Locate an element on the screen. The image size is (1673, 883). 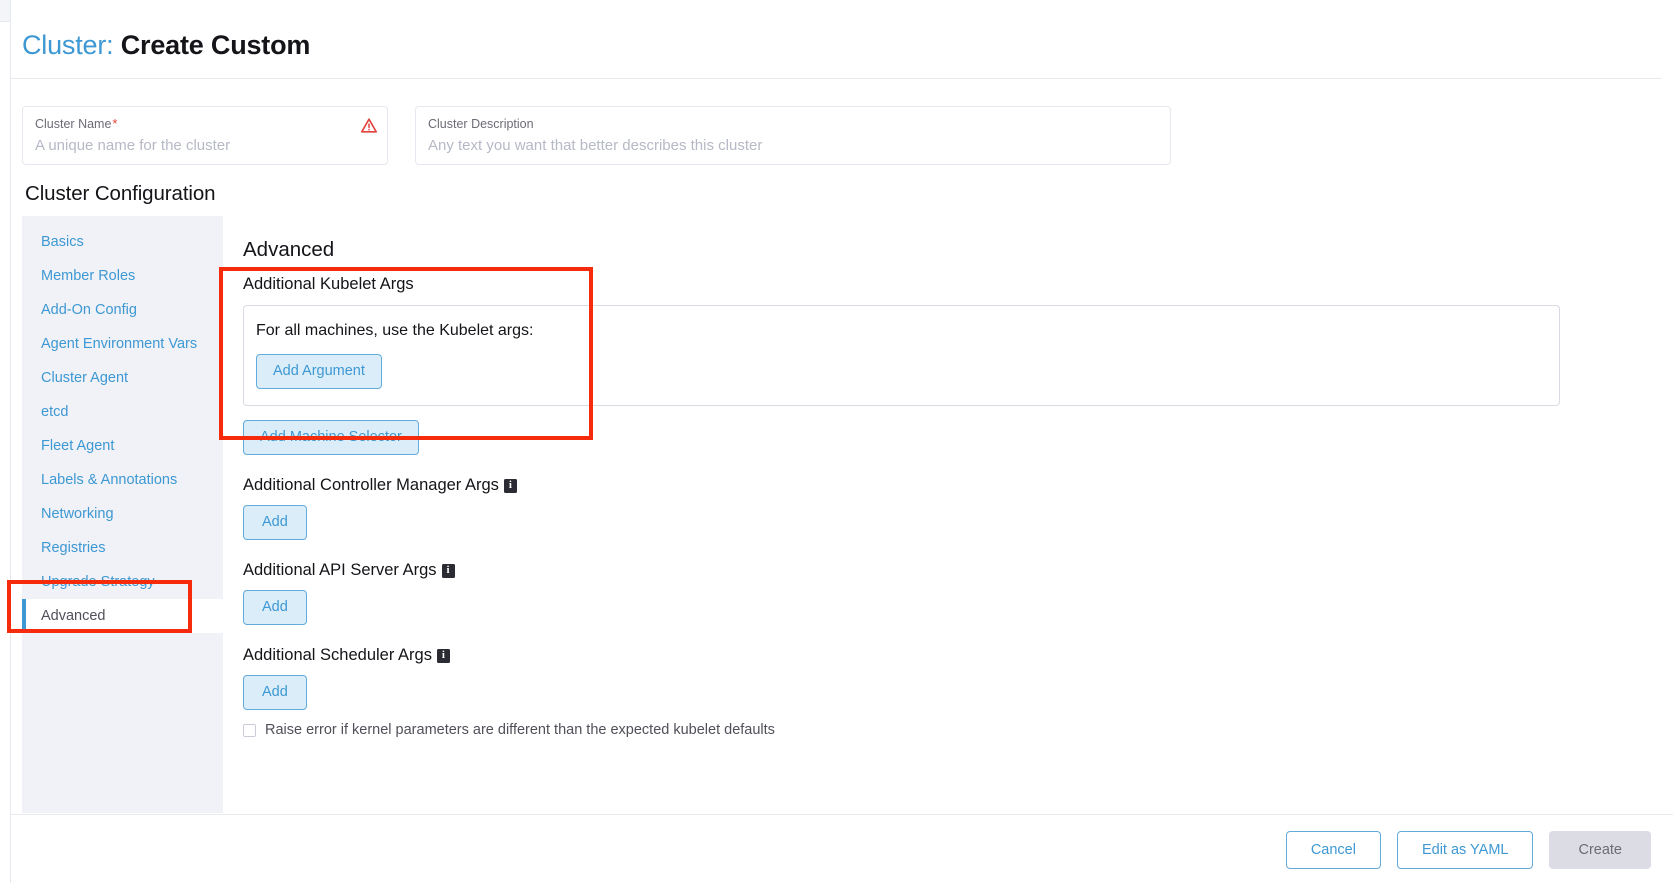
add-argument-button: Add Argument is located at coordinates (319, 371).